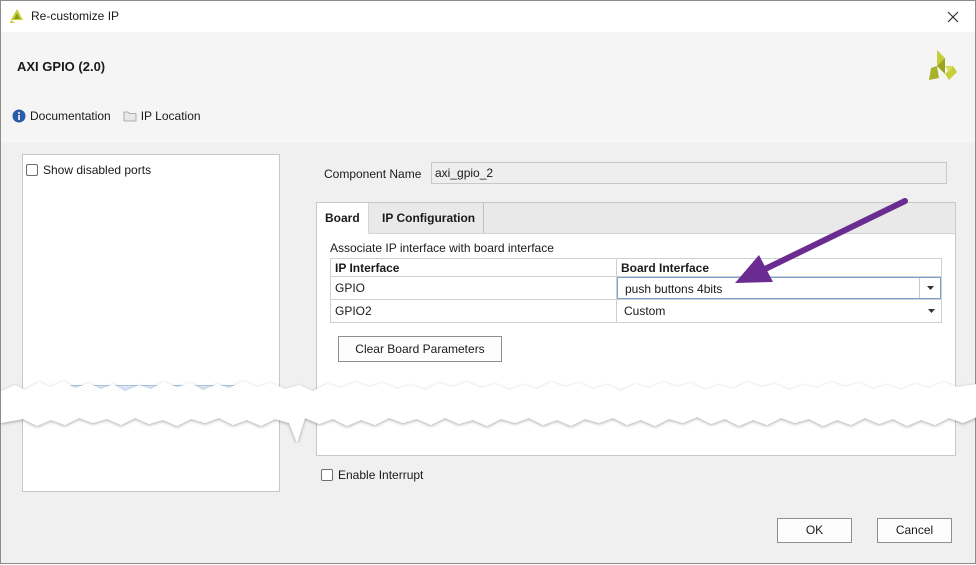 The height and width of the screenshot is (565, 976). Describe the element at coordinates (644, 311) in the screenshot. I see `board-interface-value: Custom` at that location.